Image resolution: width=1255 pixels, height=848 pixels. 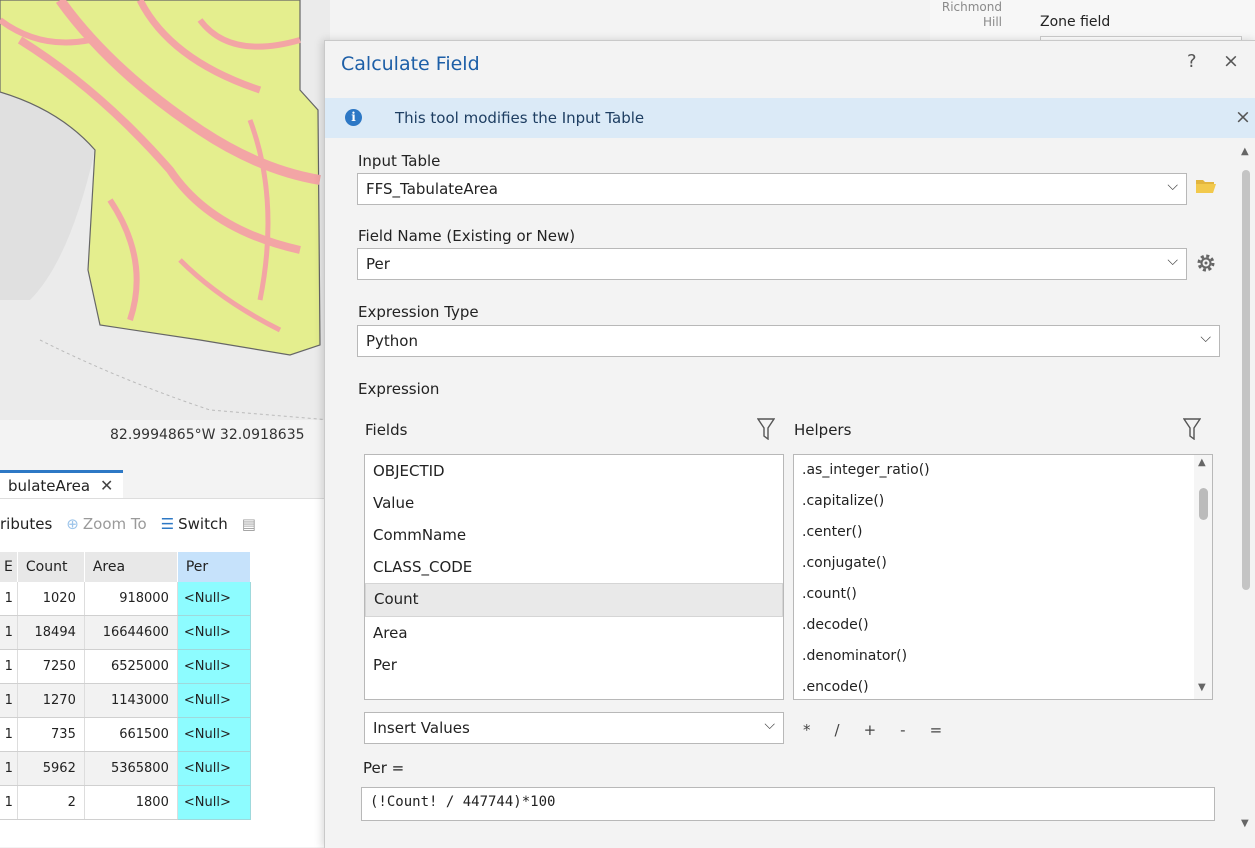 I want to click on attributes-button: ributes, so click(x=26, y=524).